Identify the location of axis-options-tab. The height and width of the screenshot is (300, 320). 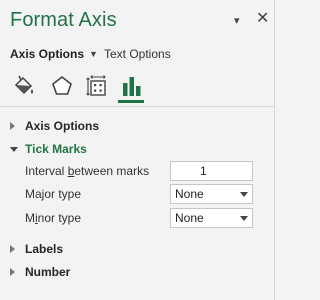
(131, 87).